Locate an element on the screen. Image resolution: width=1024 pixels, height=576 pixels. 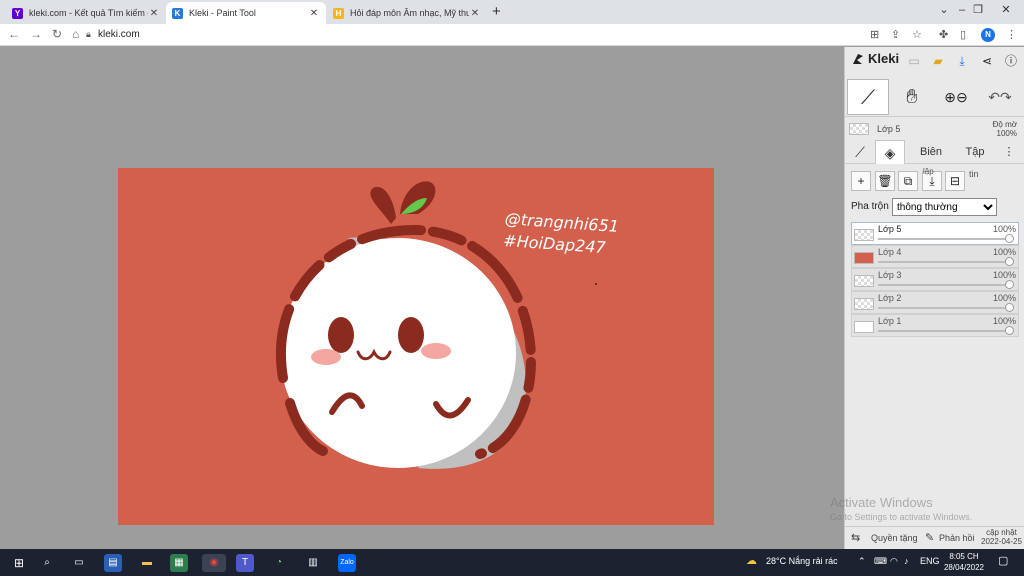
download-icon: ⤓ is located at coordinates (962, 61).